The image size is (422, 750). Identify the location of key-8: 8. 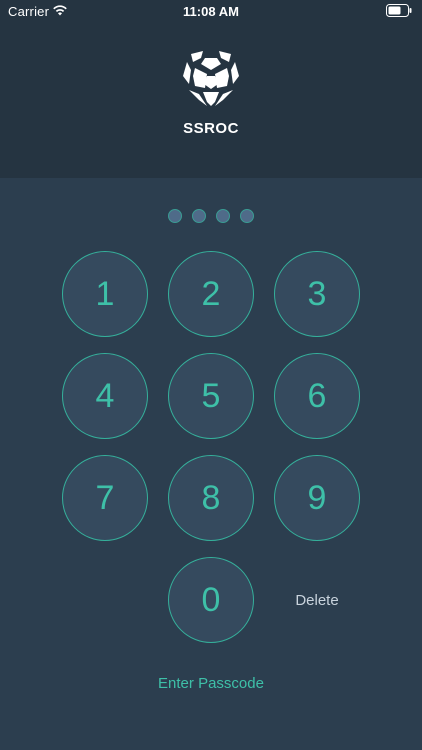
(211, 498).